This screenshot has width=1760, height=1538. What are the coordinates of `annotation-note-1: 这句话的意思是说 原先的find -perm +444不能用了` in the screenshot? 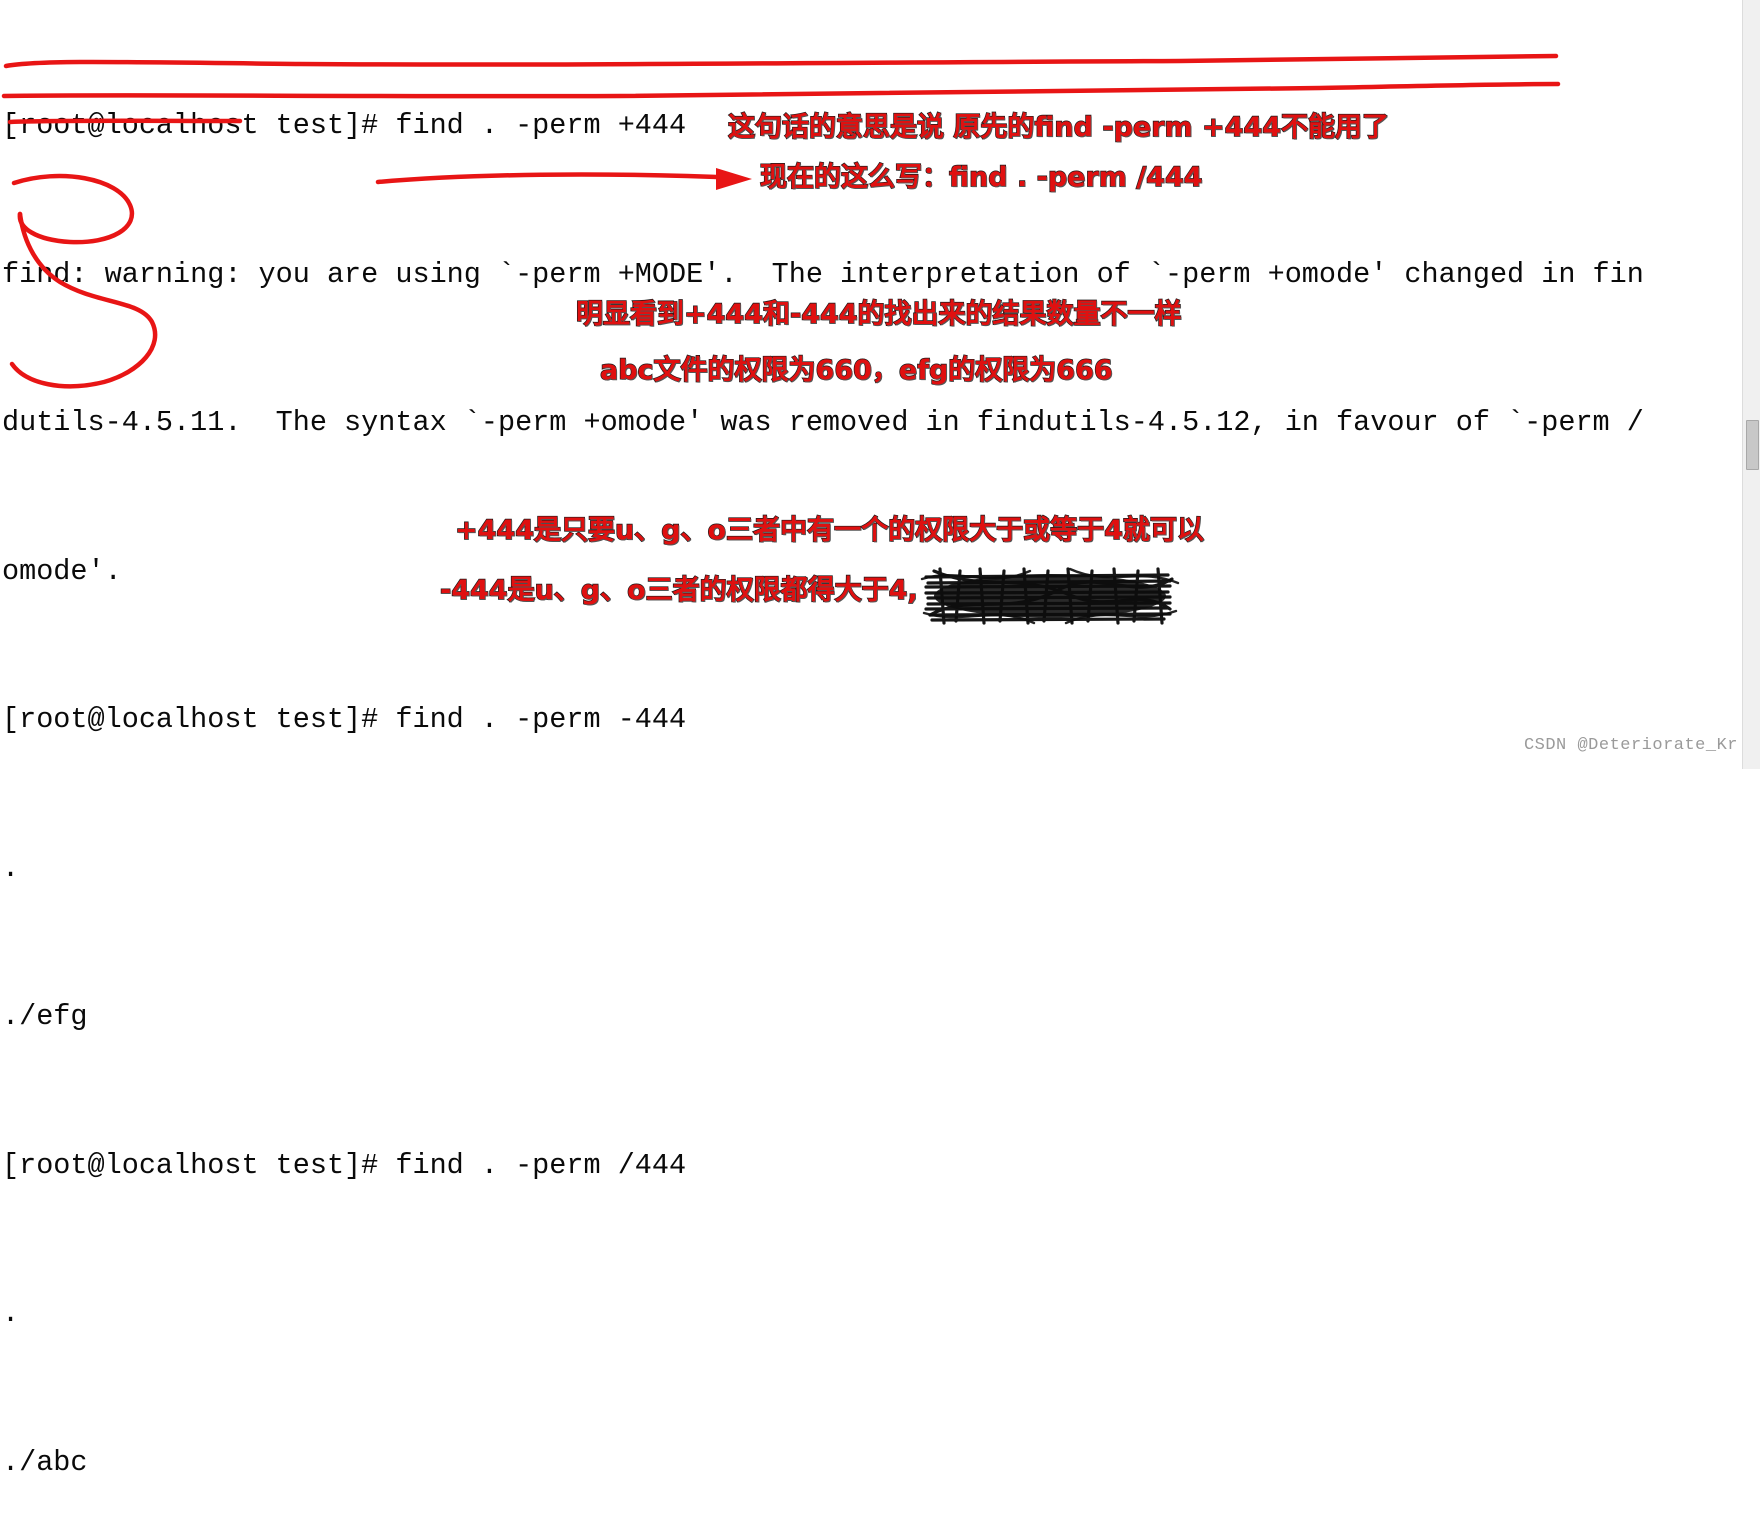 It's located at (1058, 127).